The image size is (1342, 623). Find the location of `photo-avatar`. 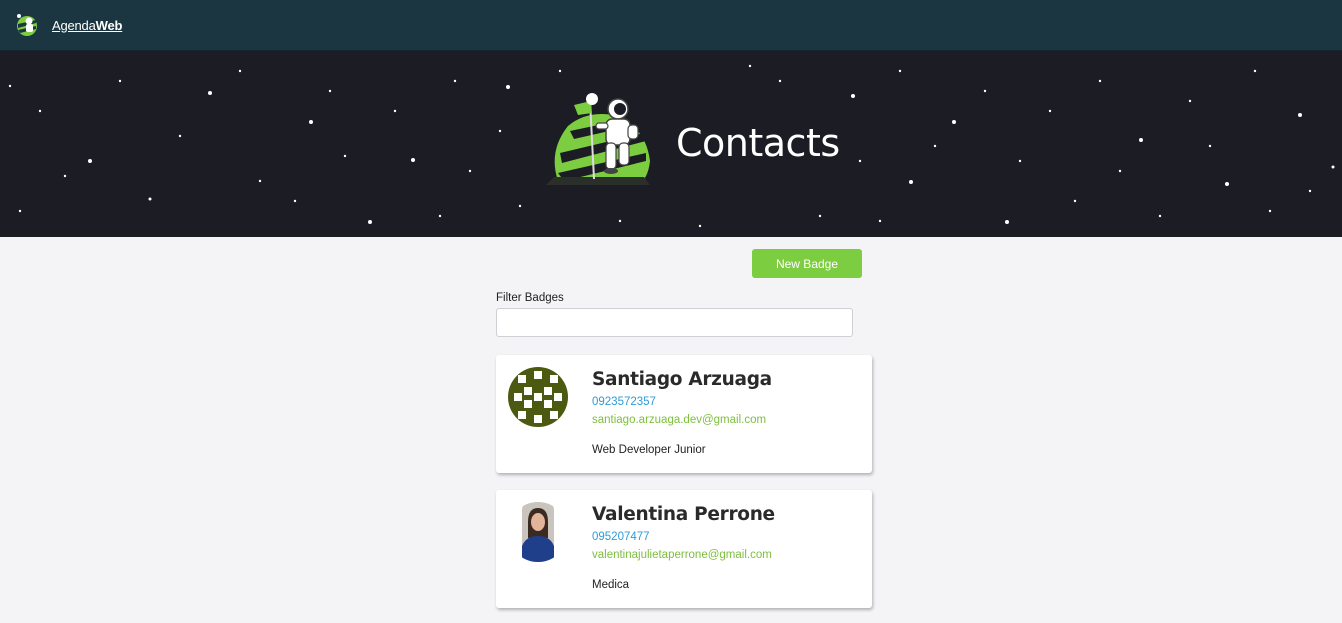

photo-avatar is located at coordinates (538, 532).